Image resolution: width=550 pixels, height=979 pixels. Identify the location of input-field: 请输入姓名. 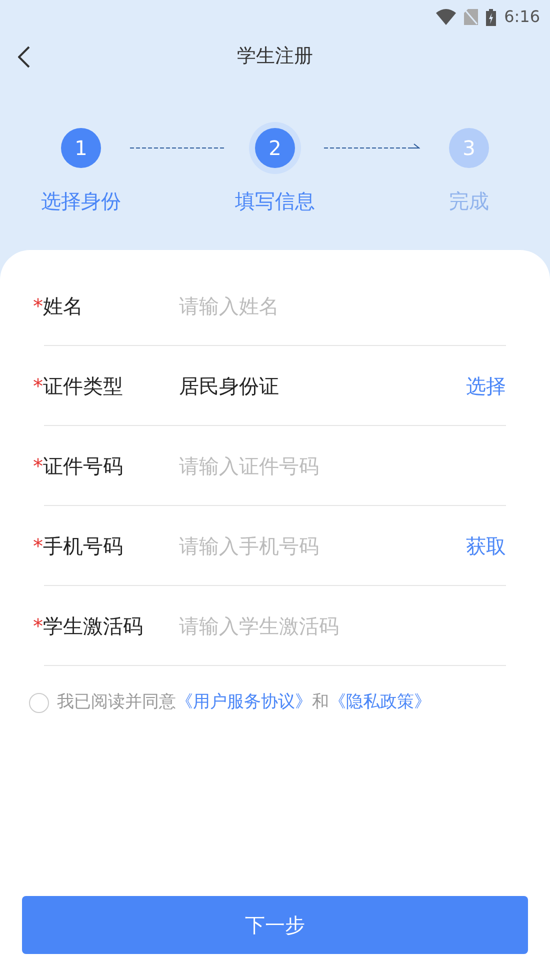
(342, 305).